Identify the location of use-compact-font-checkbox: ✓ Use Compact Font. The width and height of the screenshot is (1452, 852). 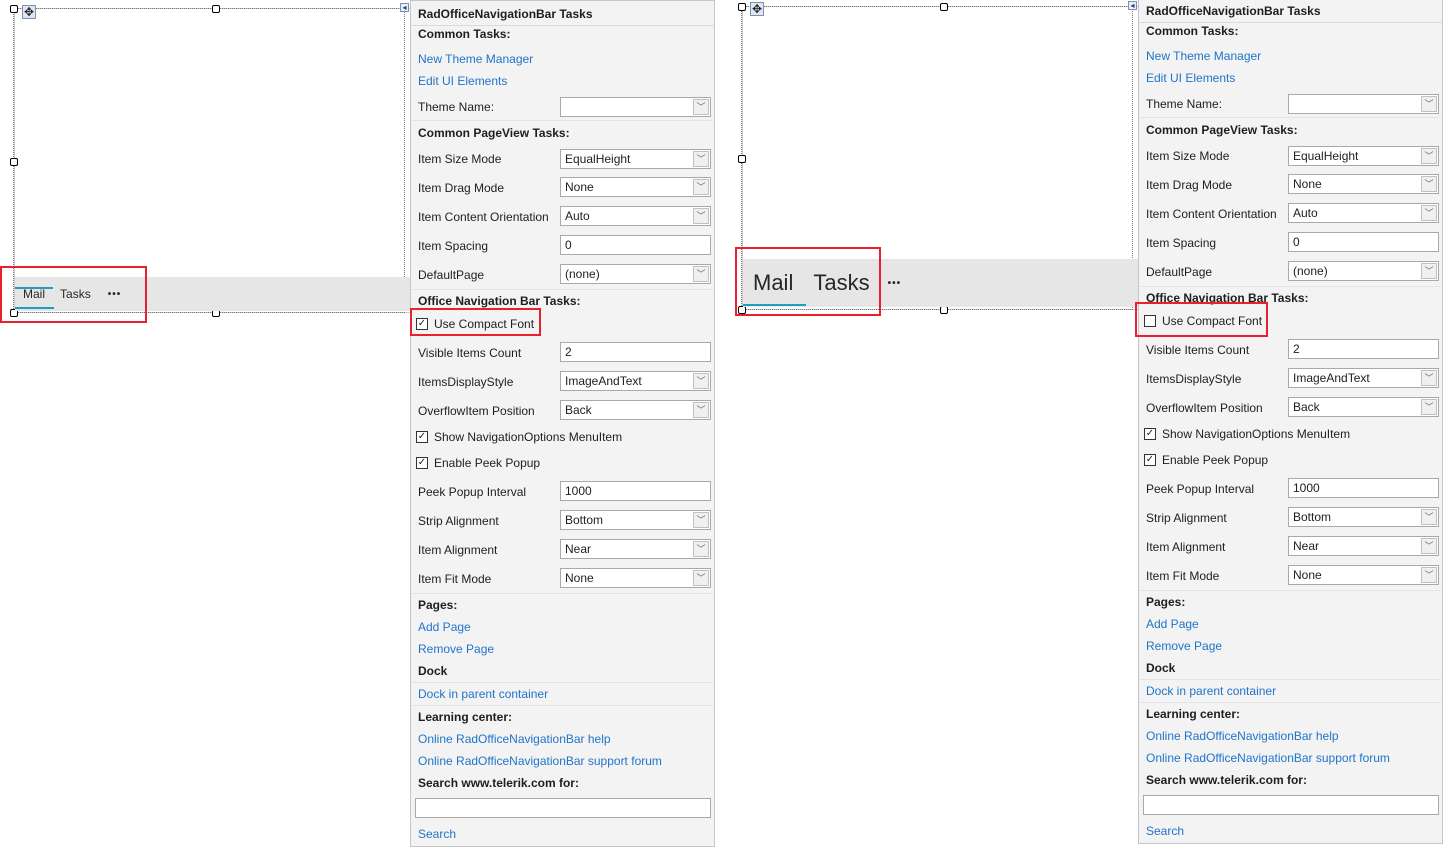
(475, 324).